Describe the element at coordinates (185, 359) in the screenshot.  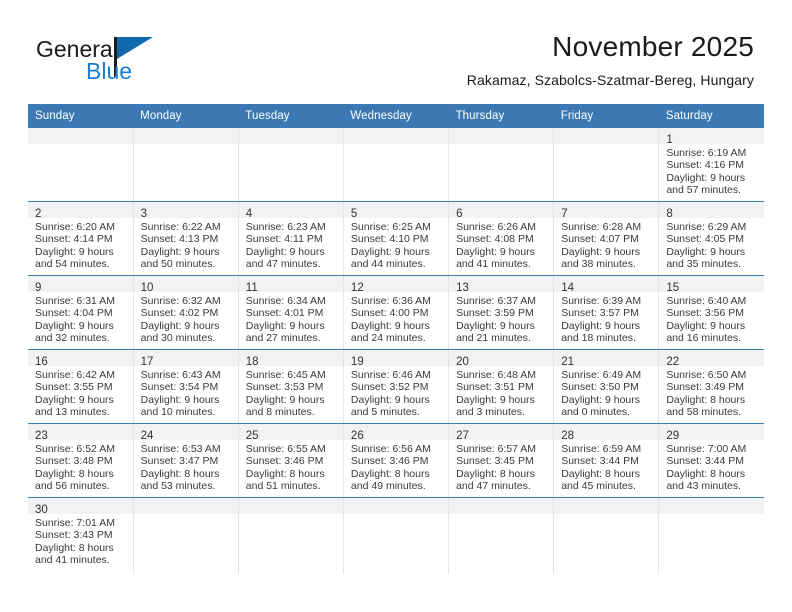
I see `day-number-band: 17` at that location.